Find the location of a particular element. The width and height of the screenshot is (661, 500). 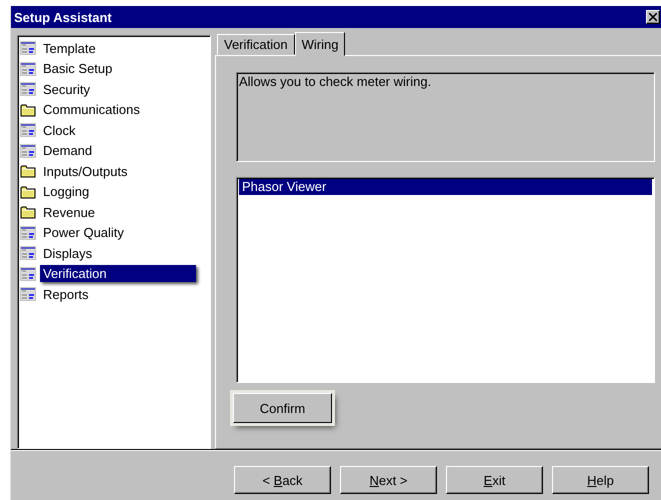

tree-item: Reports is located at coordinates (66, 294).